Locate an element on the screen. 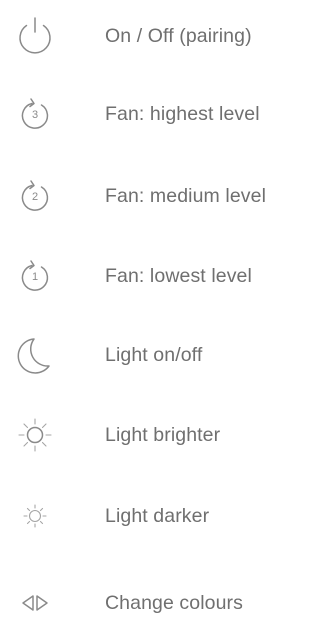 This screenshot has height=640, width=320. legend-row-fan-lowest: 1 Fan: lowest level is located at coordinates (153, 276).